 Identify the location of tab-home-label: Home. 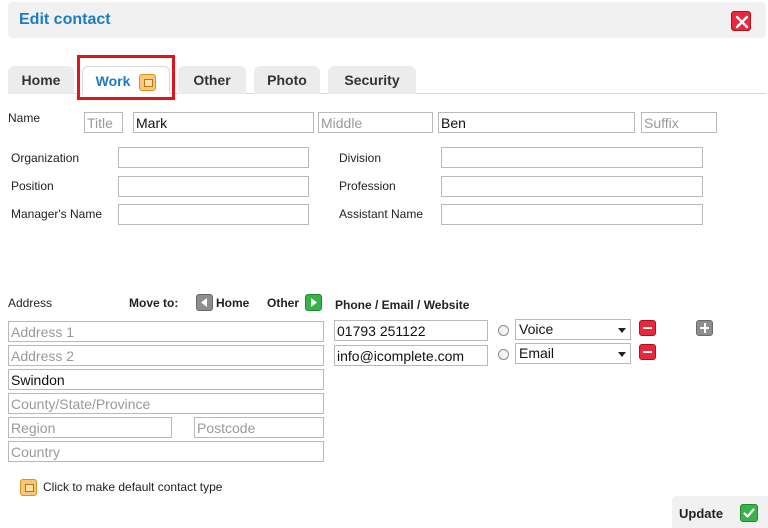
(41, 80).